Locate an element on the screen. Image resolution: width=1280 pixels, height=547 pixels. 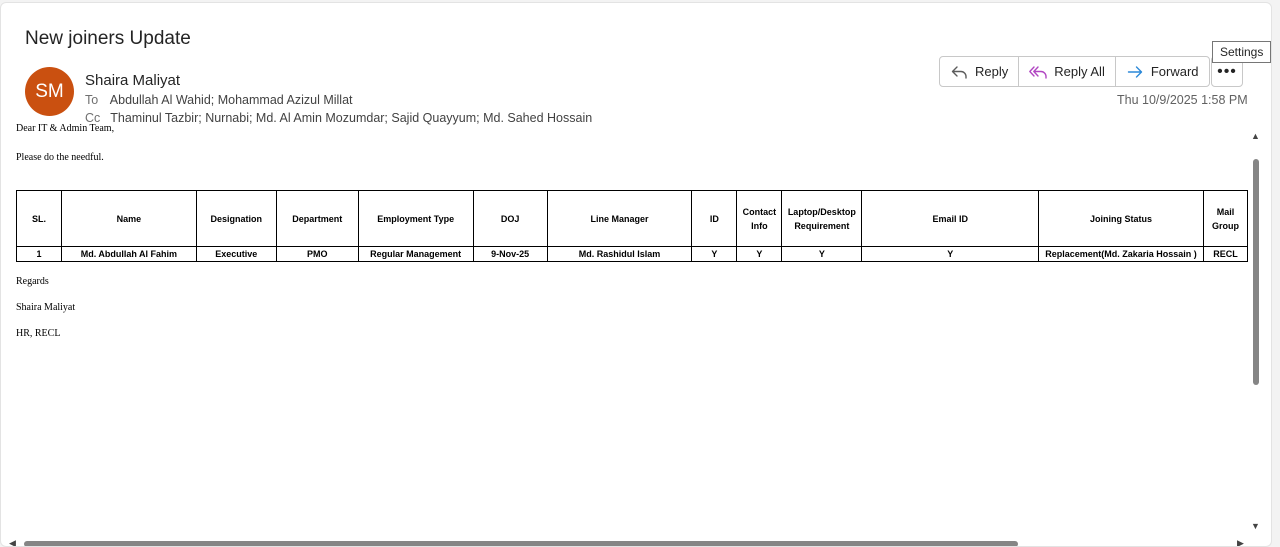
signature-dept: HR, RECL is located at coordinates (38, 333).